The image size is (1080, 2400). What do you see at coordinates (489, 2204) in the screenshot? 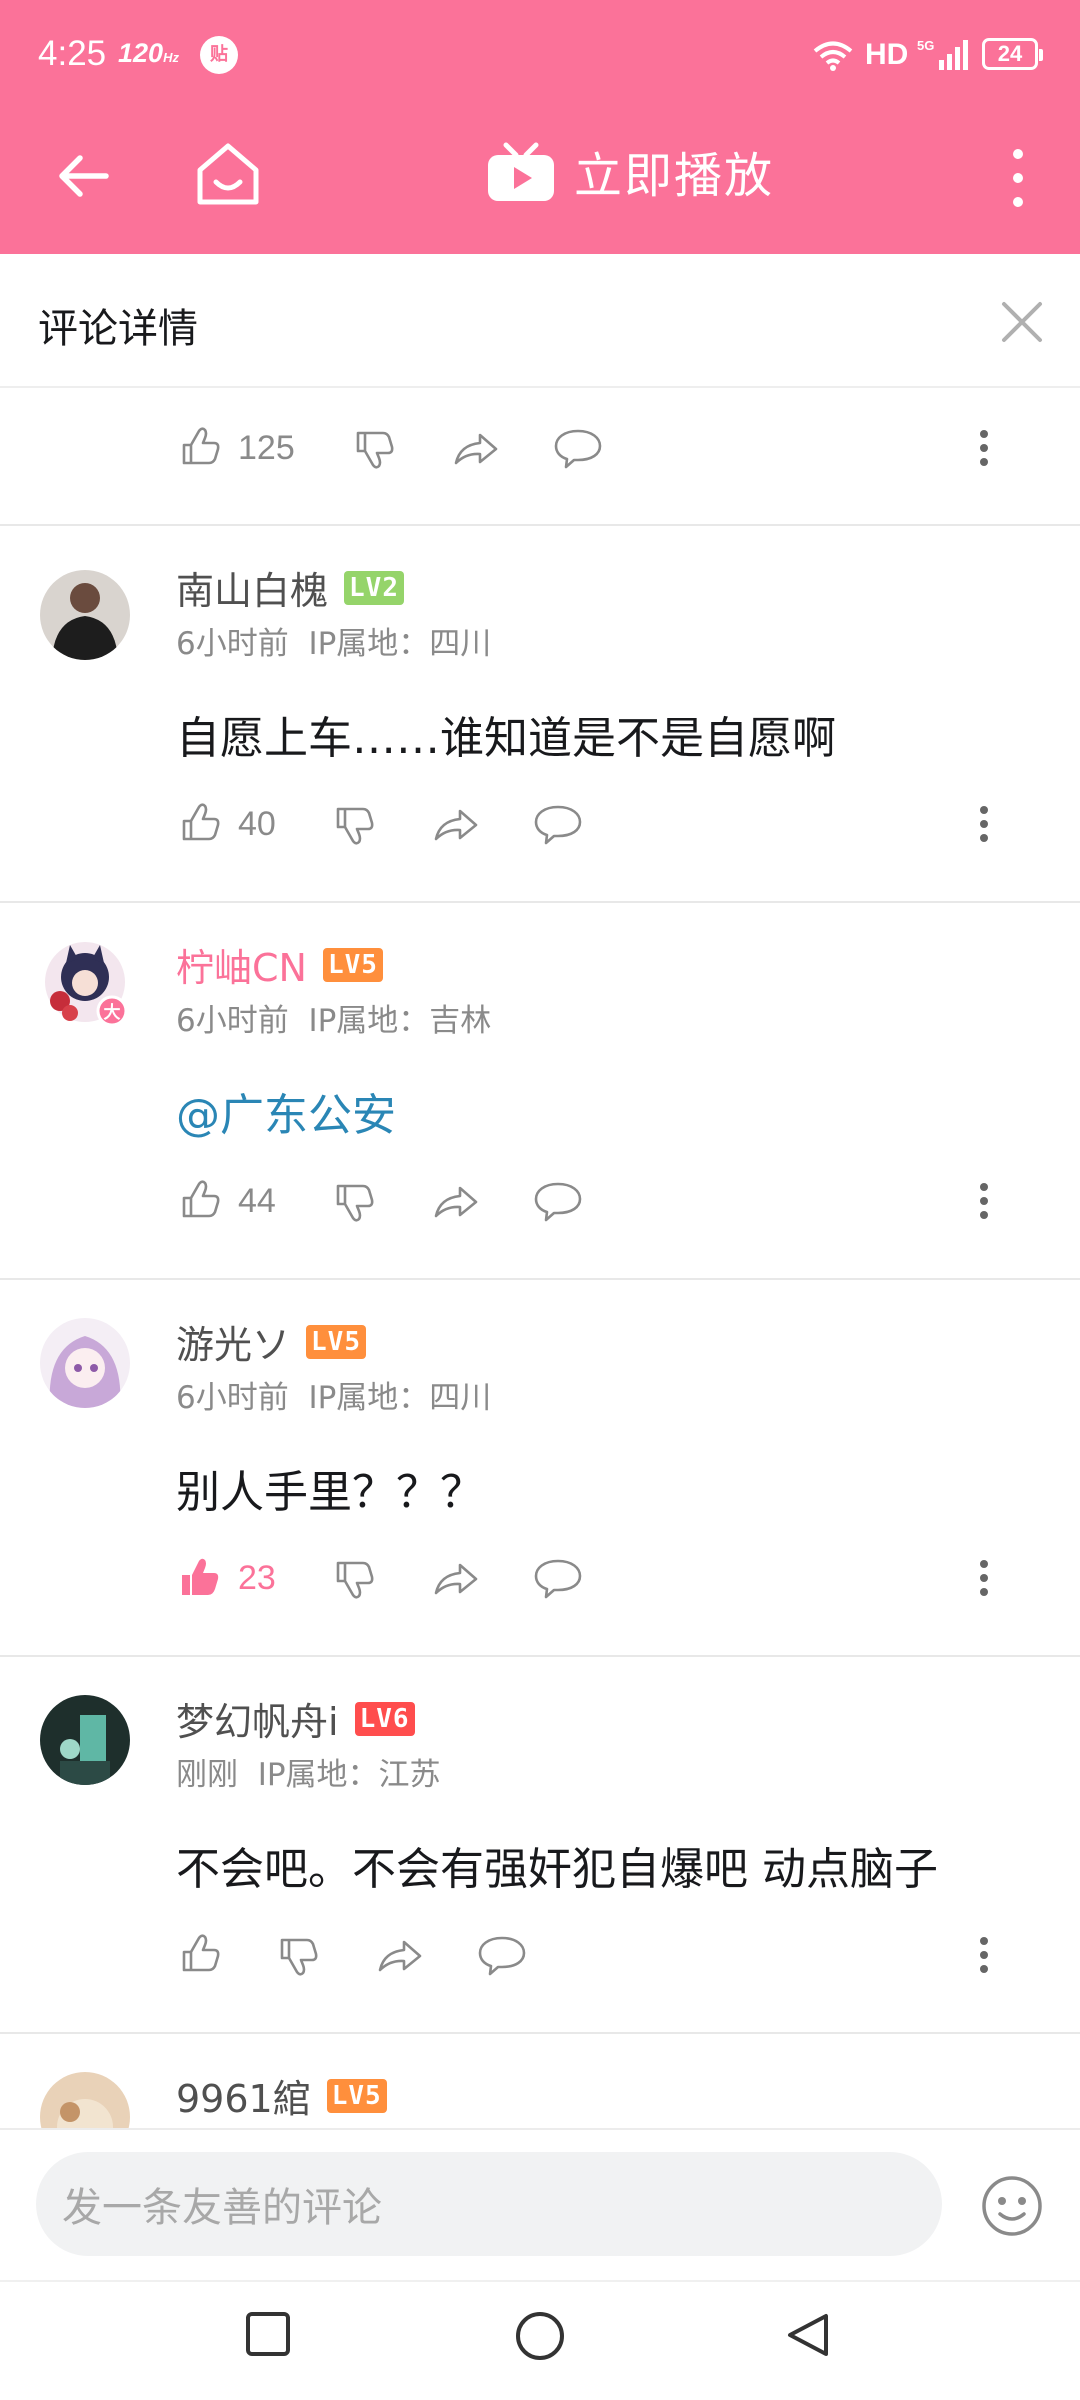
I see `comment-input: 发一条友善的评论` at bounding box center [489, 2204].